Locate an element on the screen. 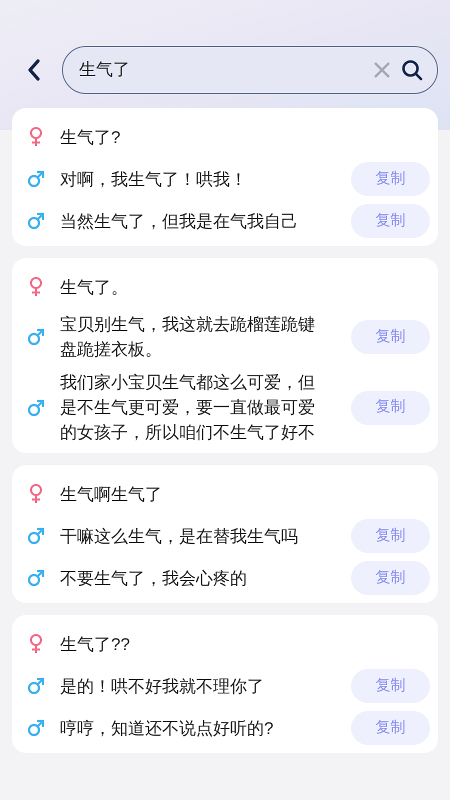 The width and height of the screenshot is (450, 800). message-text: 宝贝别生气，我这就去跪榴莲跪键盘跪搓衣板。 is located at coordinates (188, 337).